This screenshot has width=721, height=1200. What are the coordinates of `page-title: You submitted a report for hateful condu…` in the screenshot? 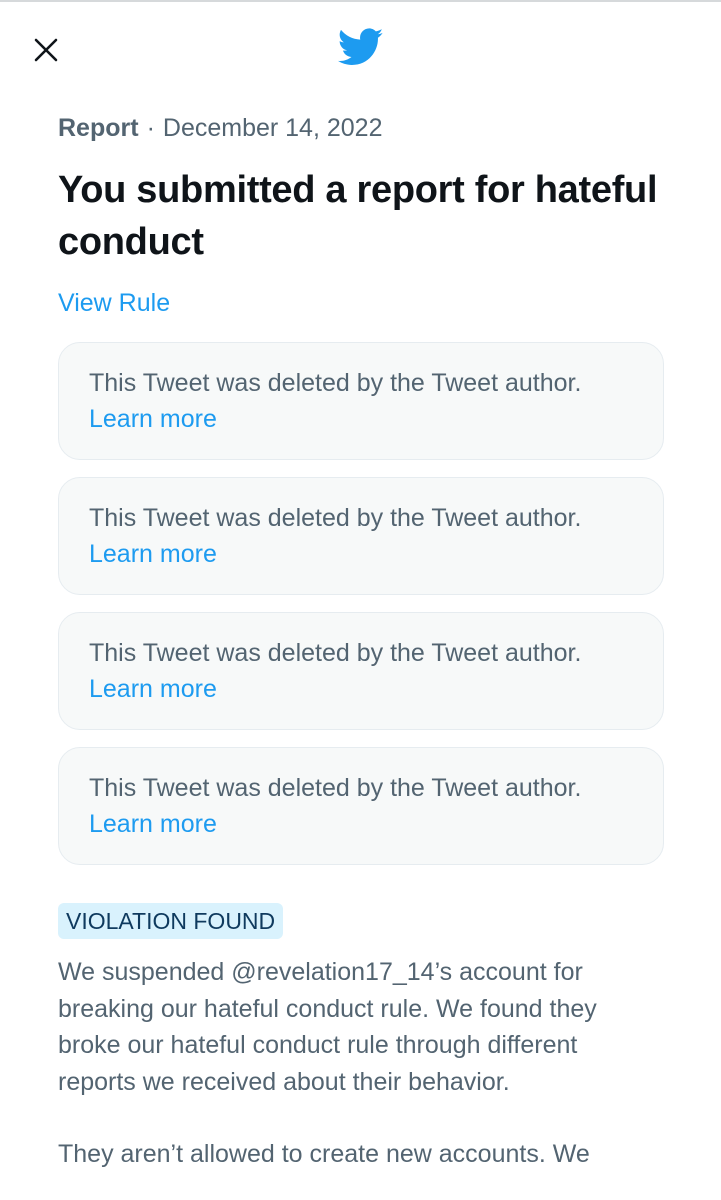 It's located at (358, 216).